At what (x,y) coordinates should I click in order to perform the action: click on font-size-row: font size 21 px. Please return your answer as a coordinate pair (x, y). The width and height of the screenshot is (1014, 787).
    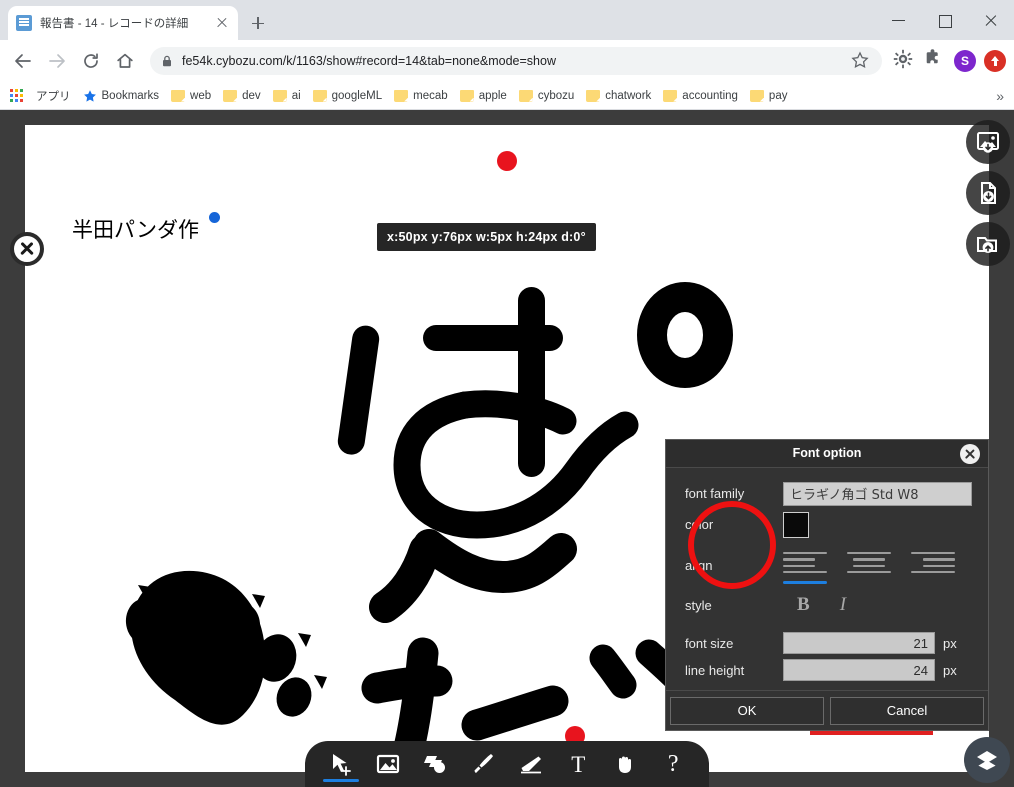
    Looking at the image, I should click on (828, 643).